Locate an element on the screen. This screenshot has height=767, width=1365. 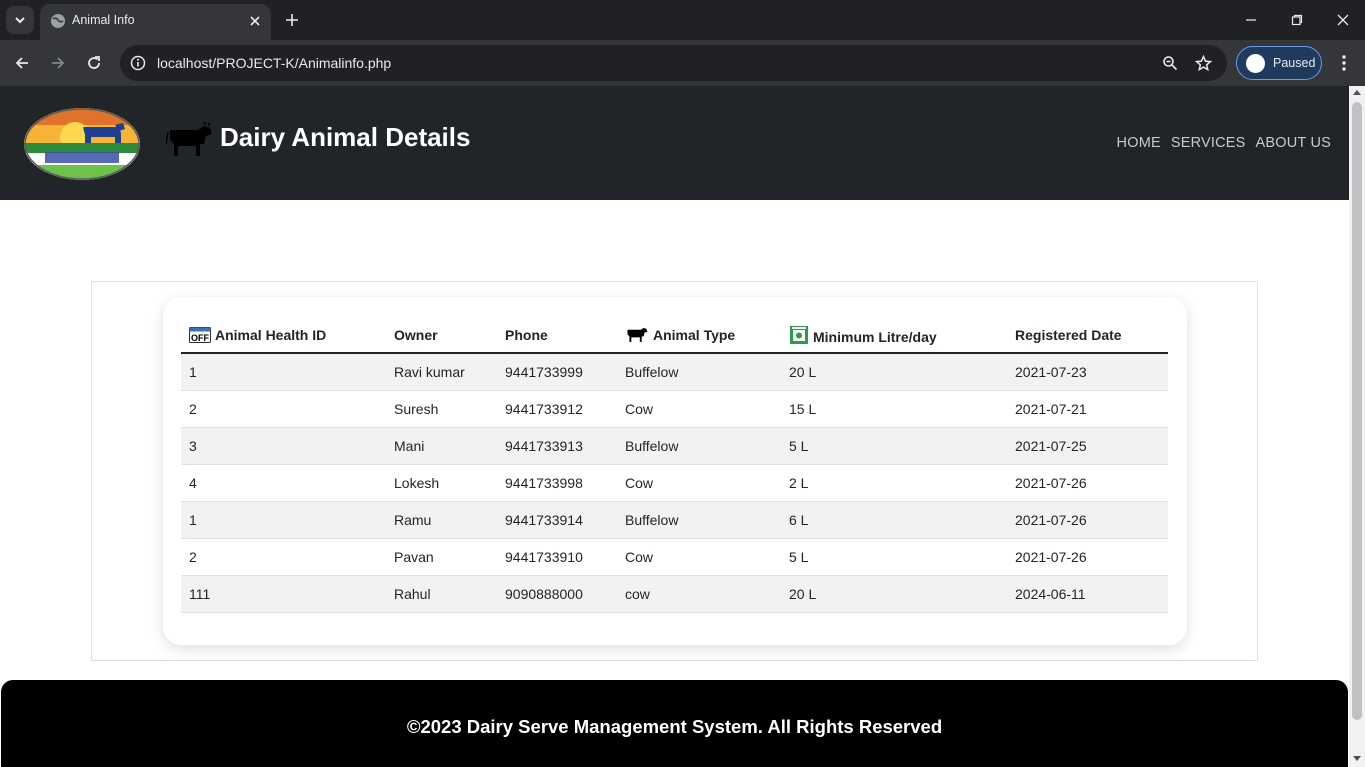
profile-status-label: Paused is located at coordinates (1294, 63).